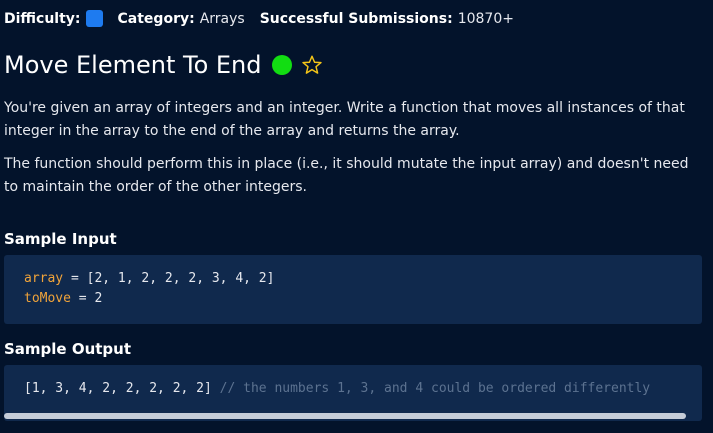  I want to click on question-title: Move Element To End, so click(133, 65).